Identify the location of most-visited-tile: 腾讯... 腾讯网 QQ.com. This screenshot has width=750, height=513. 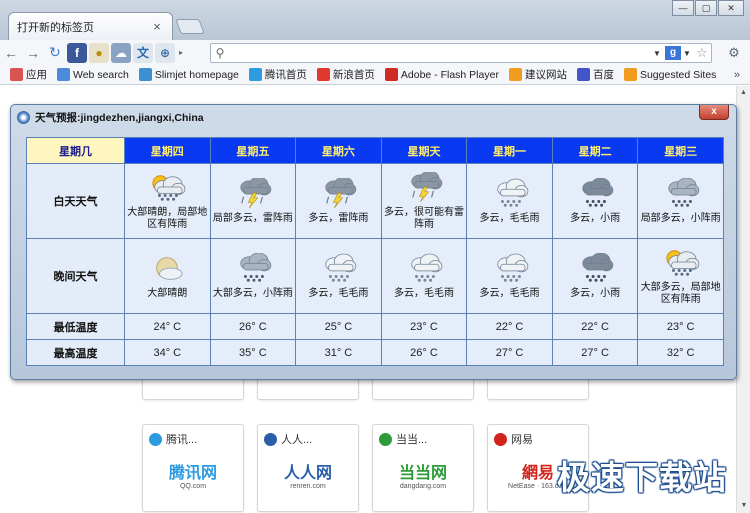
(193, 468).